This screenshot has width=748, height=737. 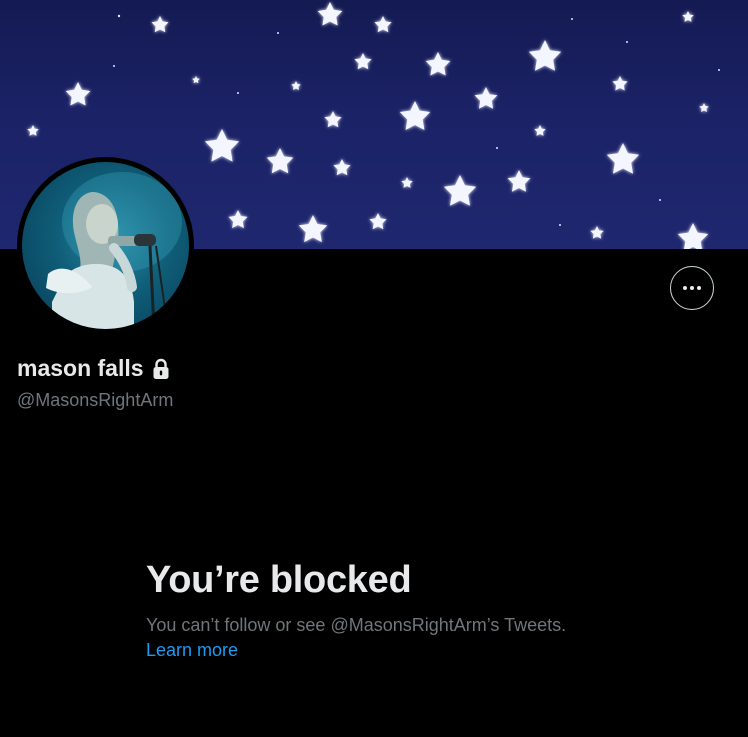 What do you see at coordinates (161, 369) in the screenshot?
I see `lock-icon` at bounding box center [161, 369].